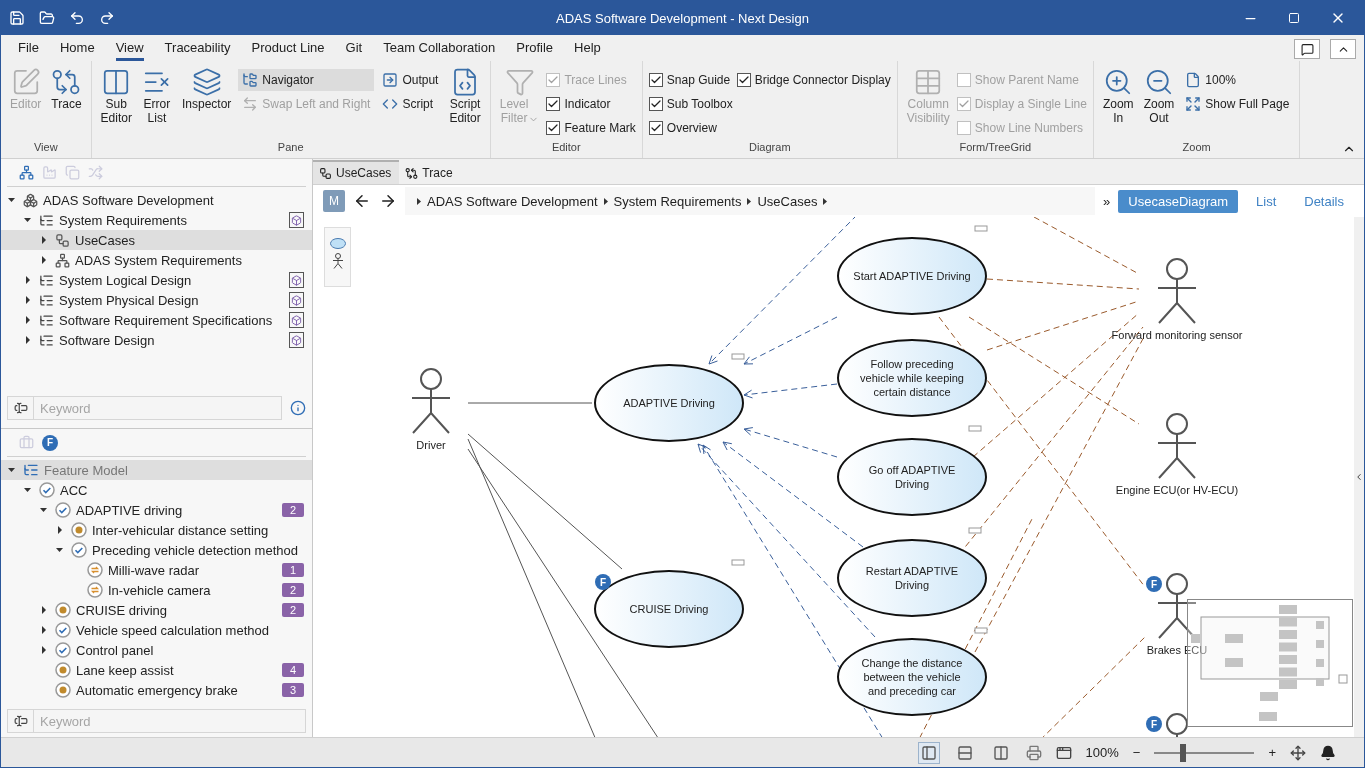 The height and width of the screenshot is (768, 1365). Describe the element at coordinates (28, 50) in the screenshot. I see `menu-tab: File` at that location.